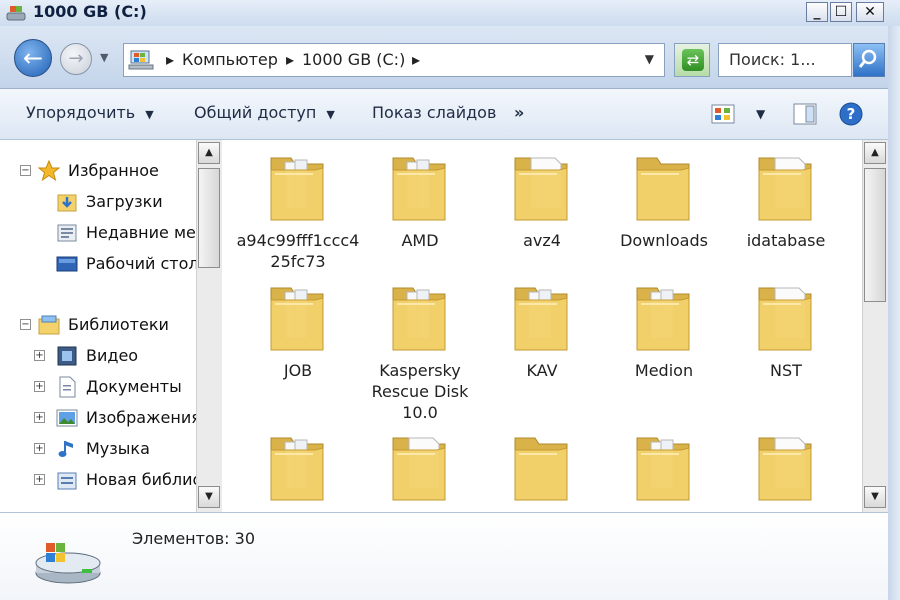  I want to click on back-arrow-icon: ←, so click(33, 58).